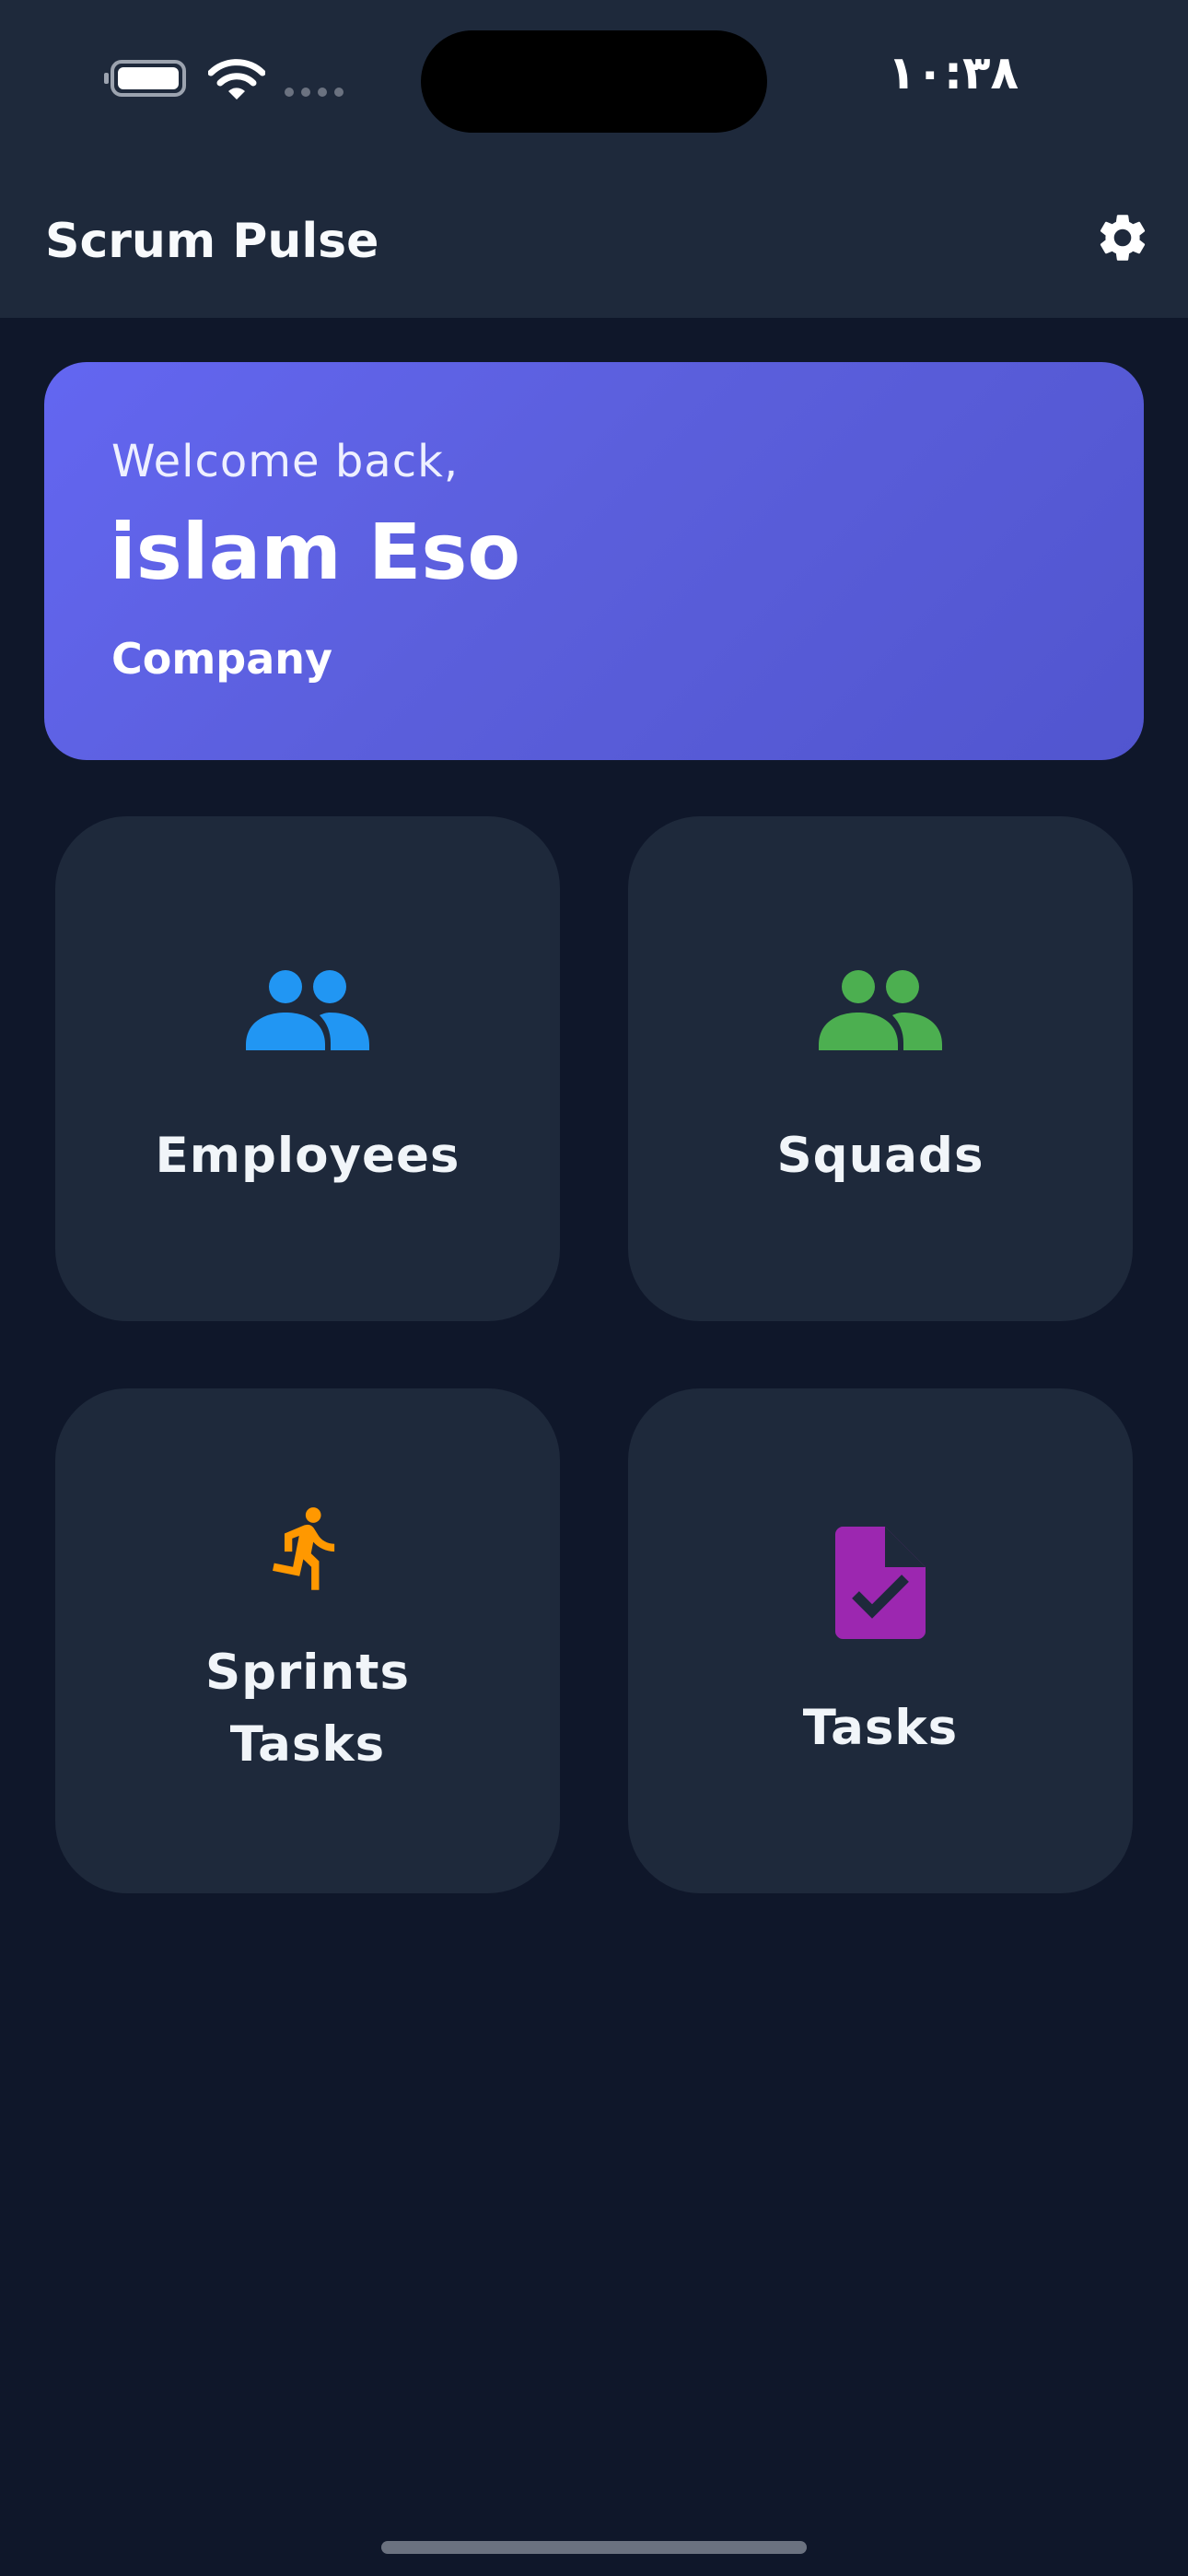  I want to click on employees-tile: Employees, so click(307, 1068).